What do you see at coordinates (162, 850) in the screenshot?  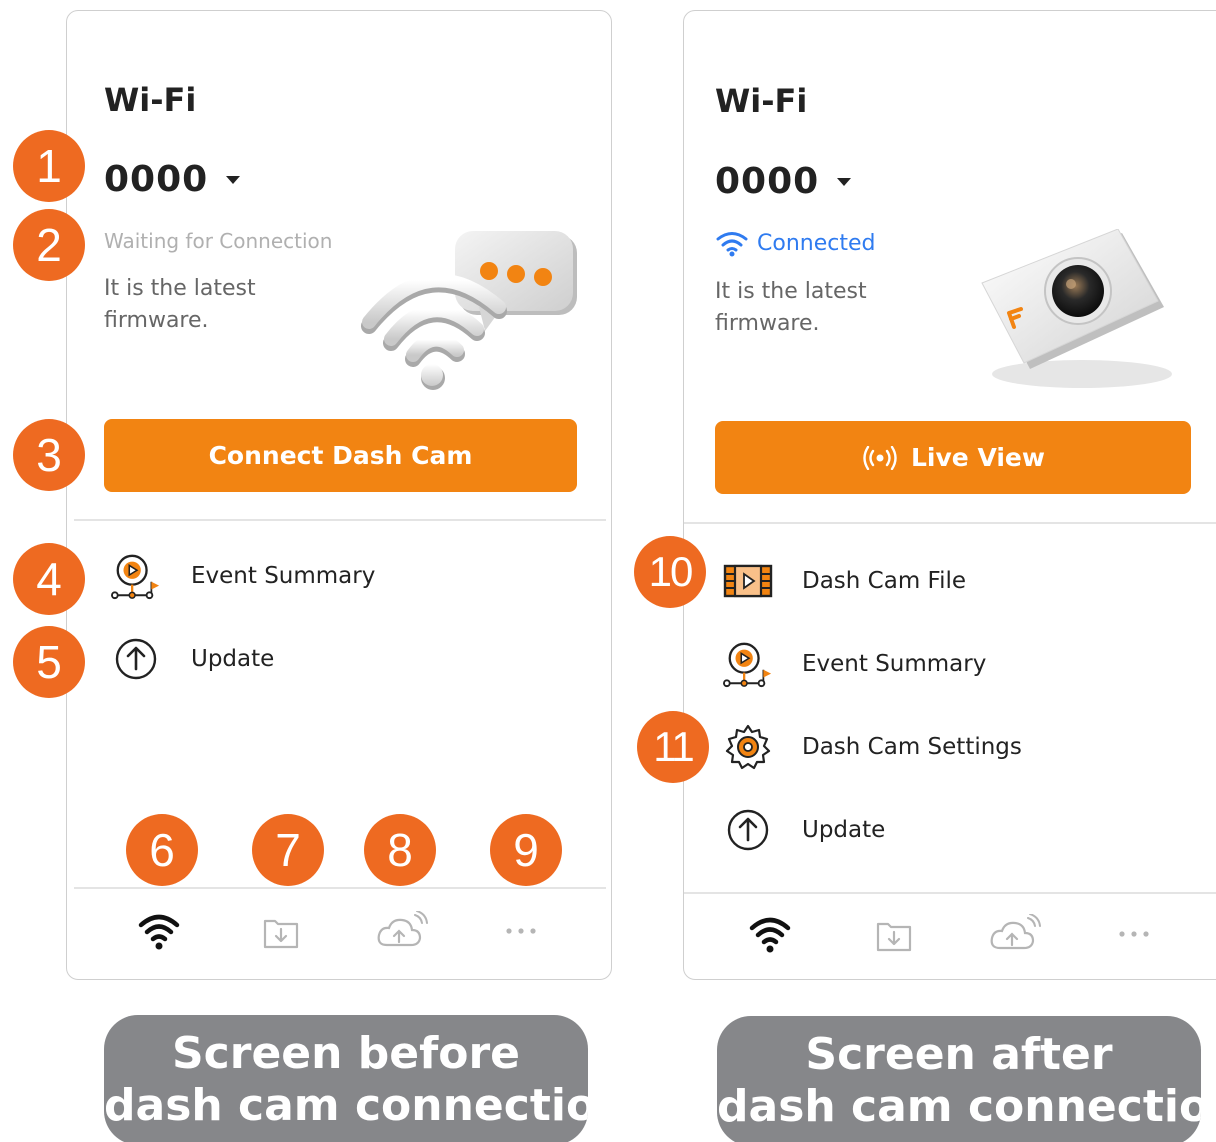 I see `callout-badge: 6` at bounding box center [162, 850].